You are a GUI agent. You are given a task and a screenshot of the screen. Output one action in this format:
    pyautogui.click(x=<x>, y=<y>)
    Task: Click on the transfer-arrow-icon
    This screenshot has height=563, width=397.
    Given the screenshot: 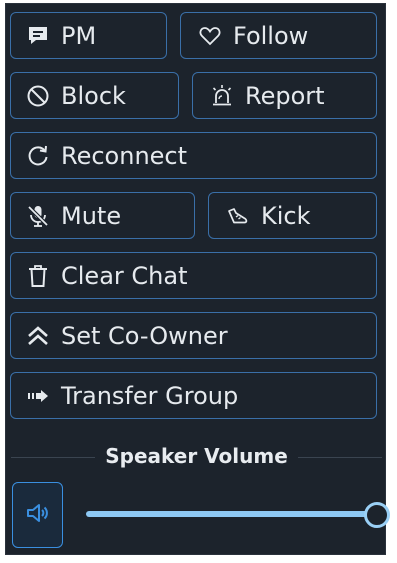 What is the action you would take?
    pyautogui.click(x=38, y=396)
    